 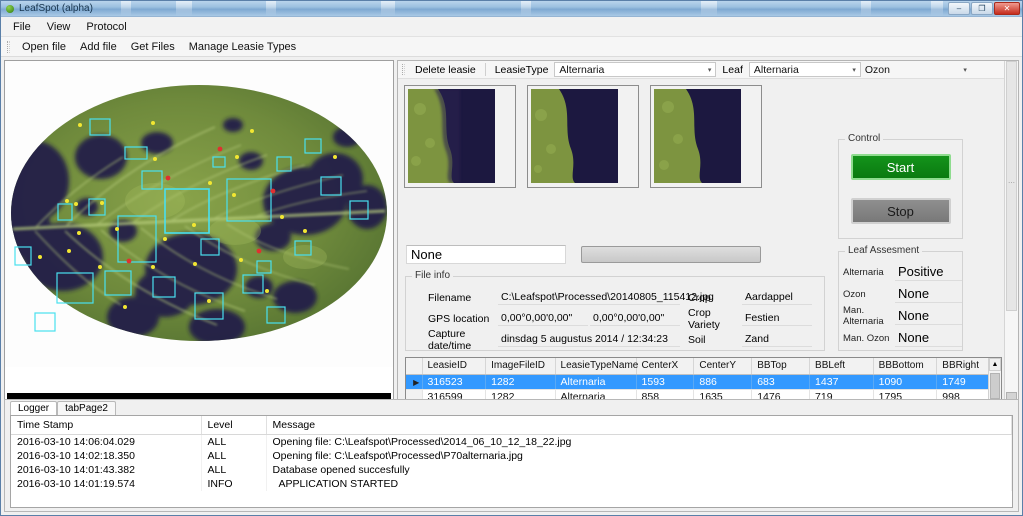 I want to click on column-header-timestamp: Time Stamp, so click(x=106, y=425).